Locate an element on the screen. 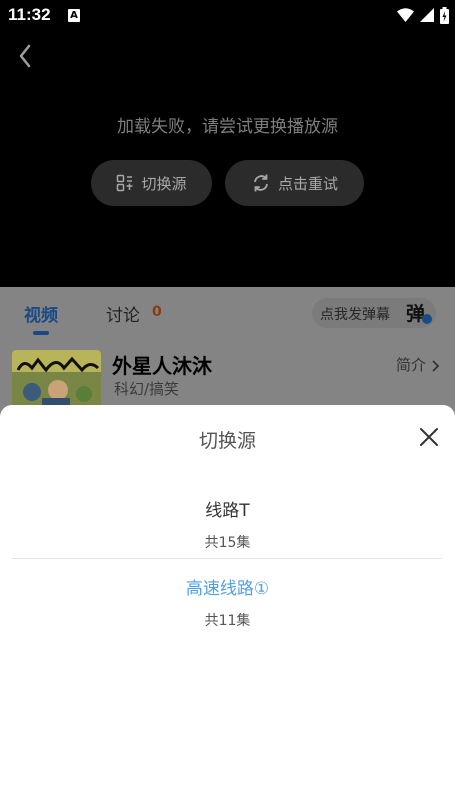 Image resolution: width=455 pixels, height=810 pixels. close-icon is located at coordinates (429, 437).